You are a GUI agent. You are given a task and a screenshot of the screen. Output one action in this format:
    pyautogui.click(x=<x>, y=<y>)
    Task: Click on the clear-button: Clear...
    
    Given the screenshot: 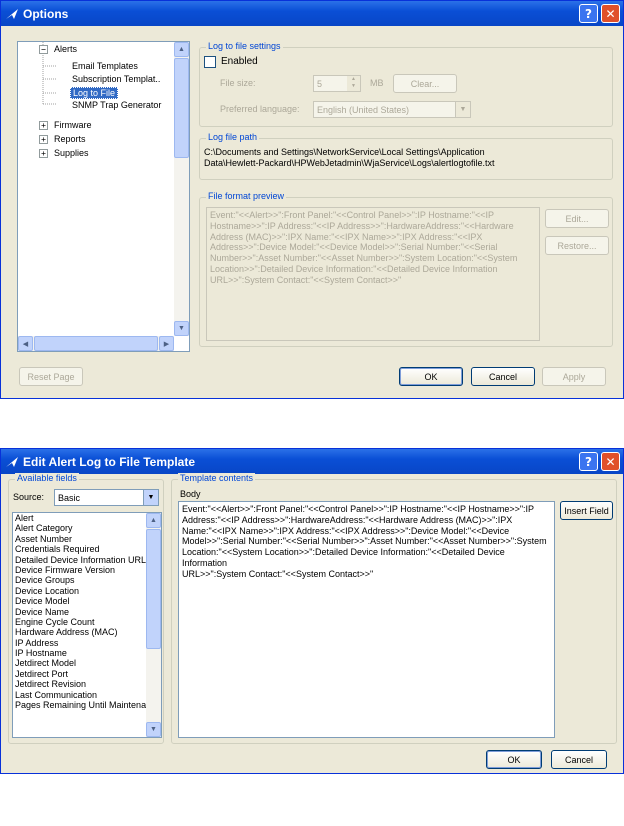 What is the action you would take?
    pyautogui.click(x=425, y=83)
    